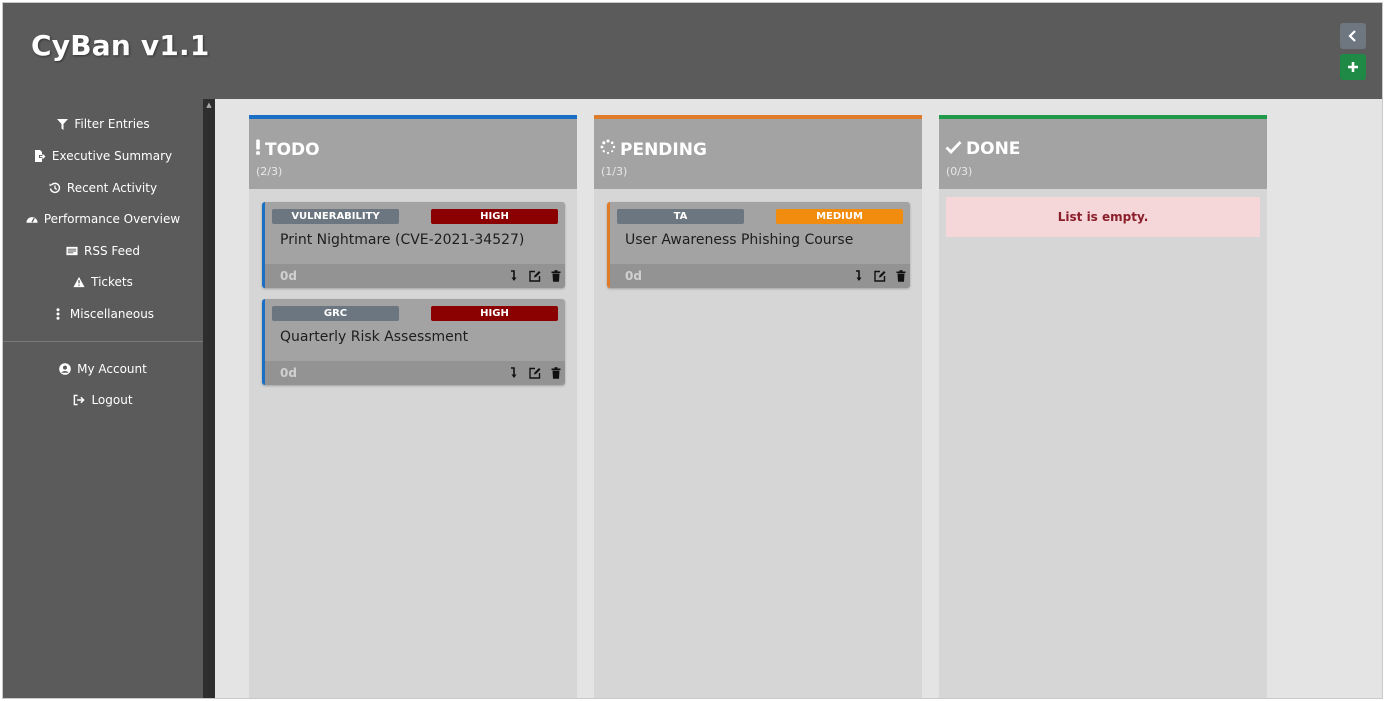 The width and height of the screenshot is (1385, 701). What do you see at coordinates (692, 51) in the screenshot?
I see `top-header: CyBan v1.1` at bounding box center [692, 51].